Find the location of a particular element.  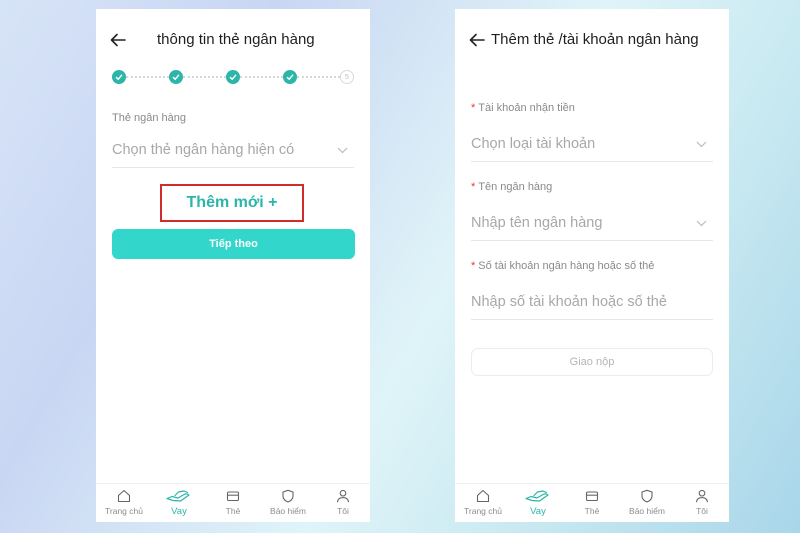

account-number-label: * Số tài khoản ngân hàng hoặc số thẻ is located at coordinates (563, 266).